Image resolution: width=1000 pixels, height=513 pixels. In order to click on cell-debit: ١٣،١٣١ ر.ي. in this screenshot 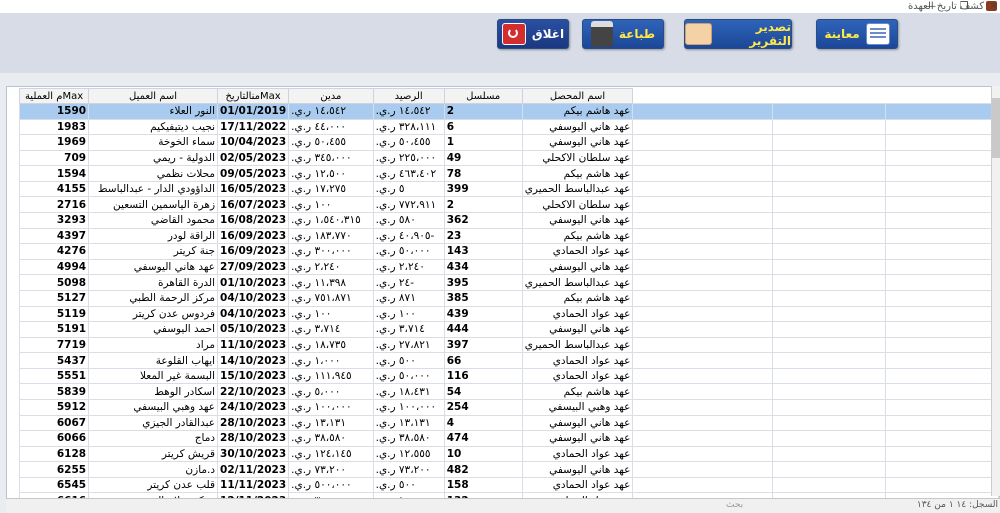, I will do `click(331, 423)`.